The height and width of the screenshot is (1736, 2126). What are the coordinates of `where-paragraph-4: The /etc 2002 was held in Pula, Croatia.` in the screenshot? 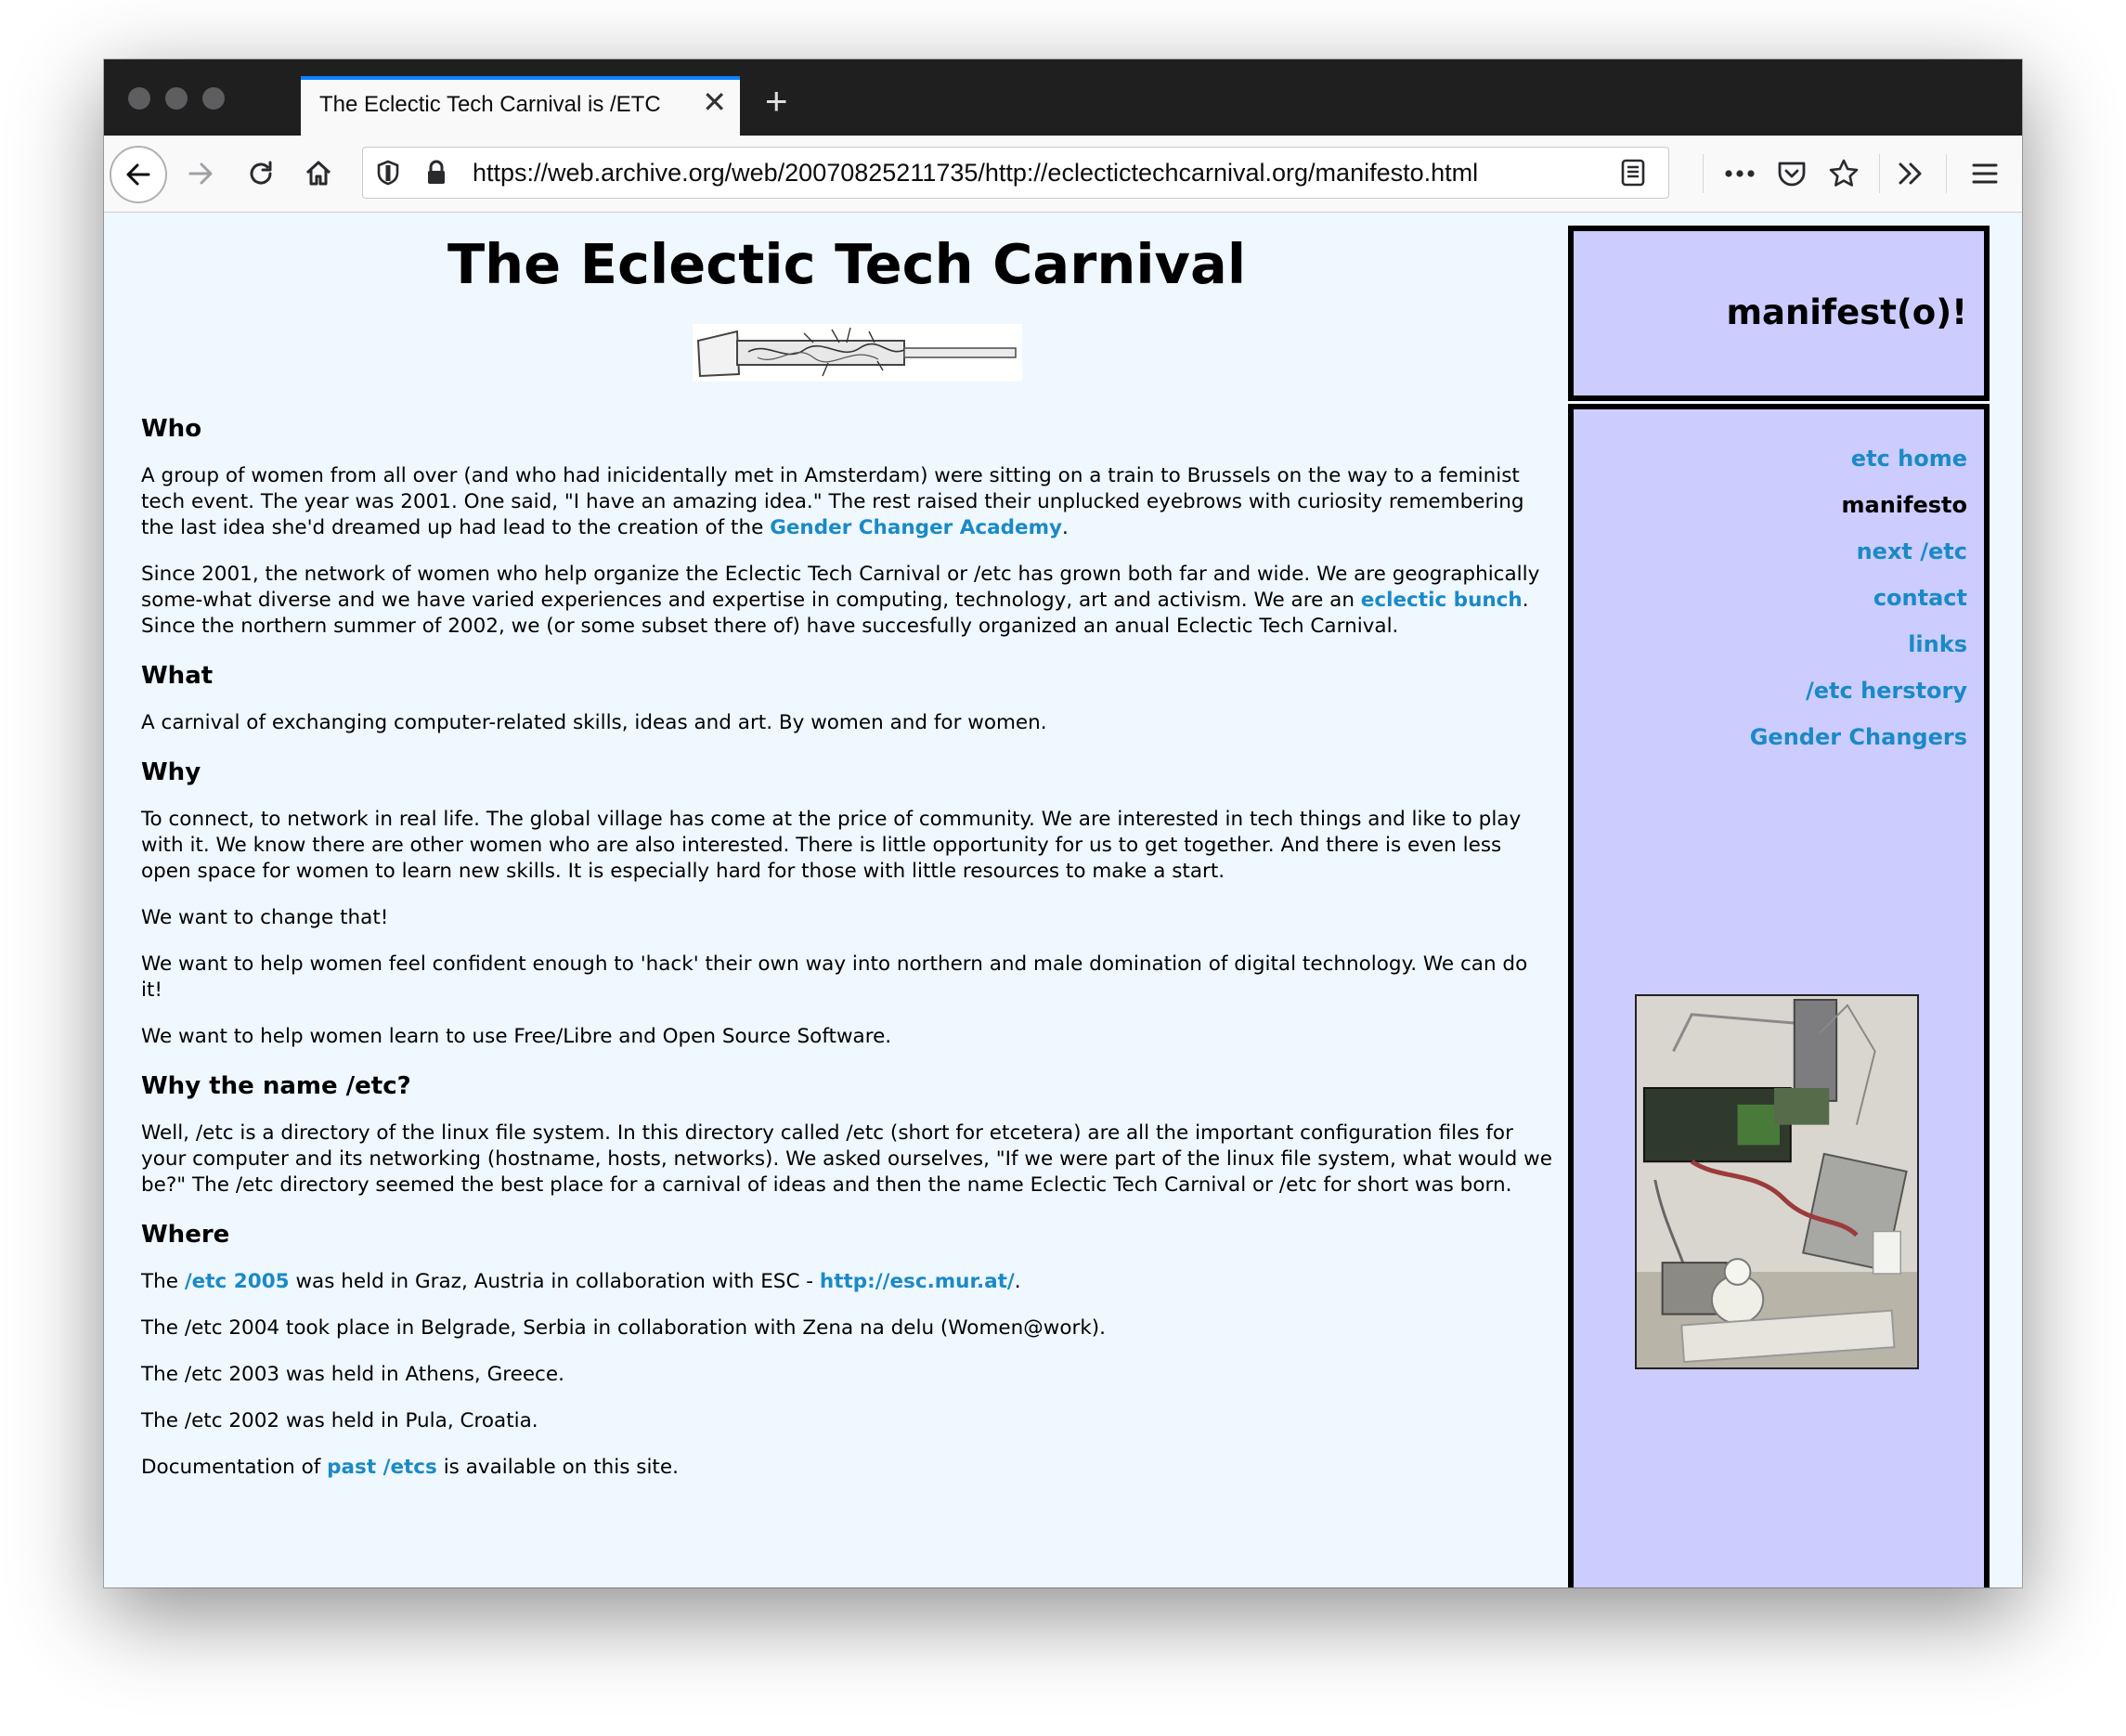 It's located at (339, 1420).